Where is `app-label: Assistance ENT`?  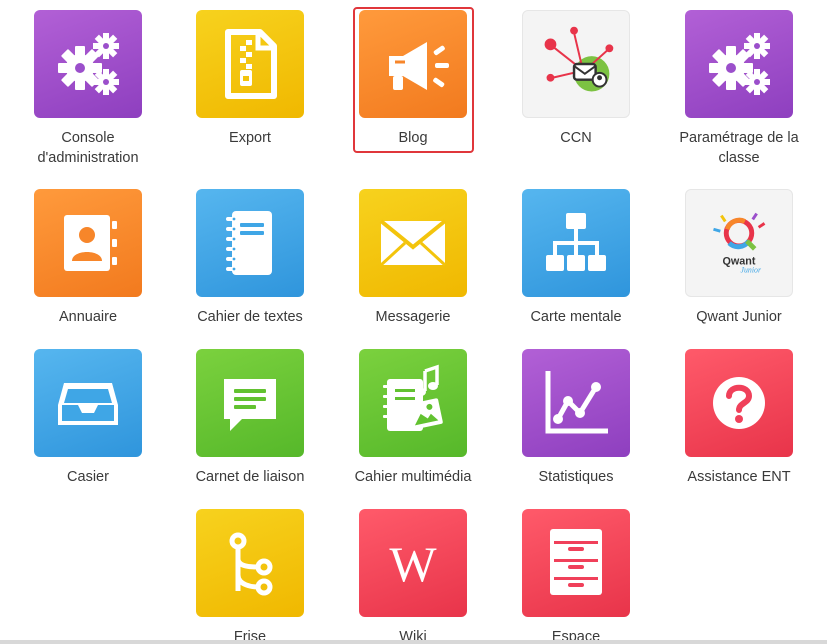
app-label: Assistance ENT is located at coordinates (739, 477).